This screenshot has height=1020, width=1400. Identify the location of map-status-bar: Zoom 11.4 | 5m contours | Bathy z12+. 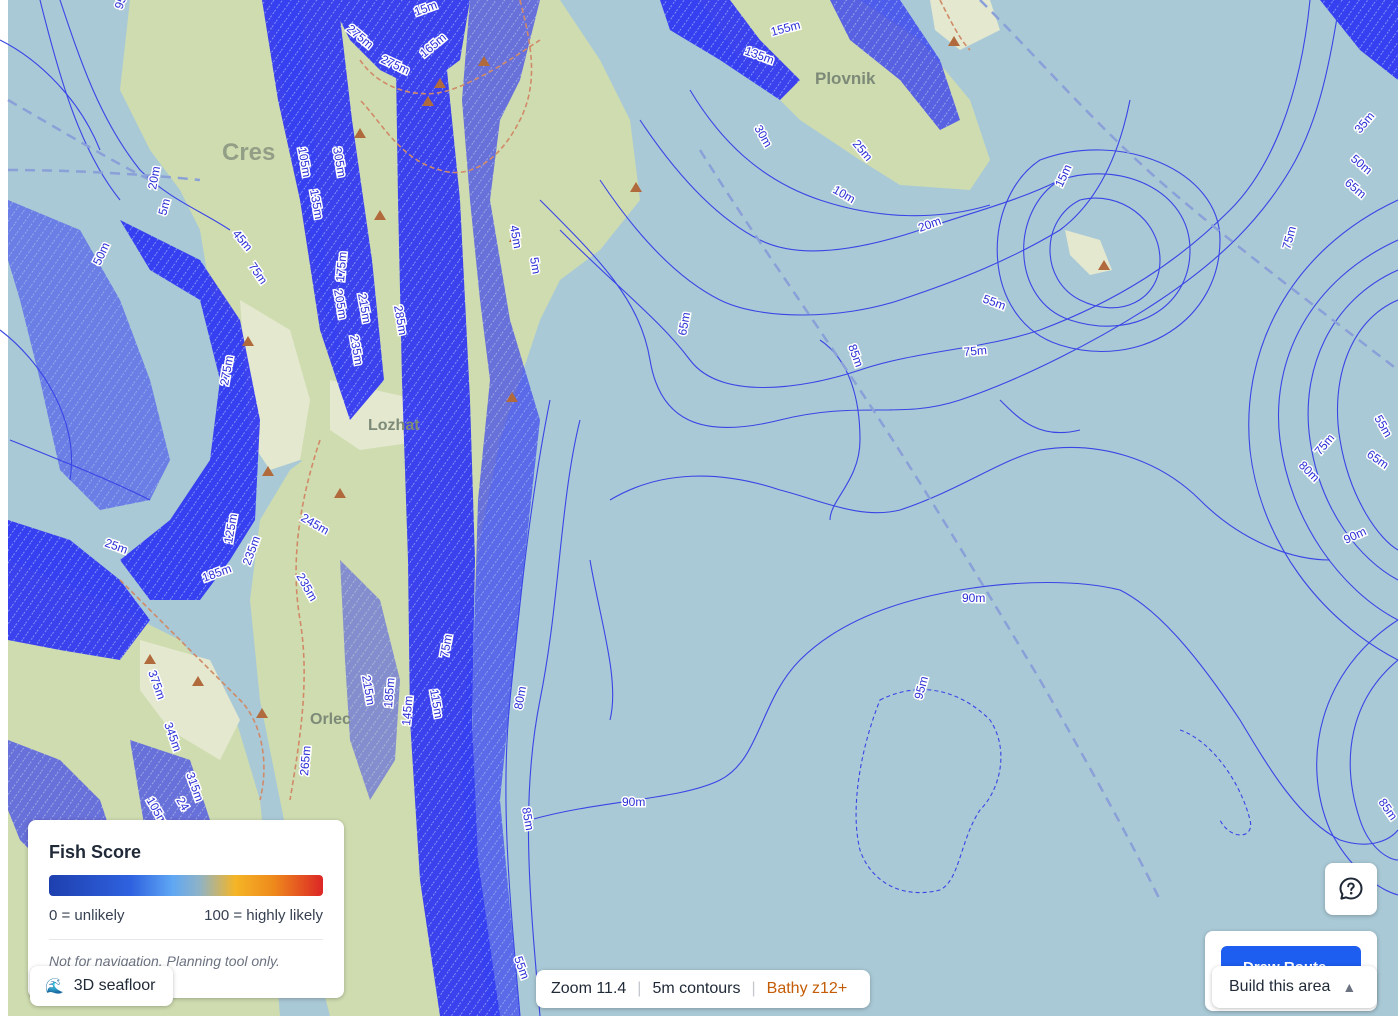
(703, 989).